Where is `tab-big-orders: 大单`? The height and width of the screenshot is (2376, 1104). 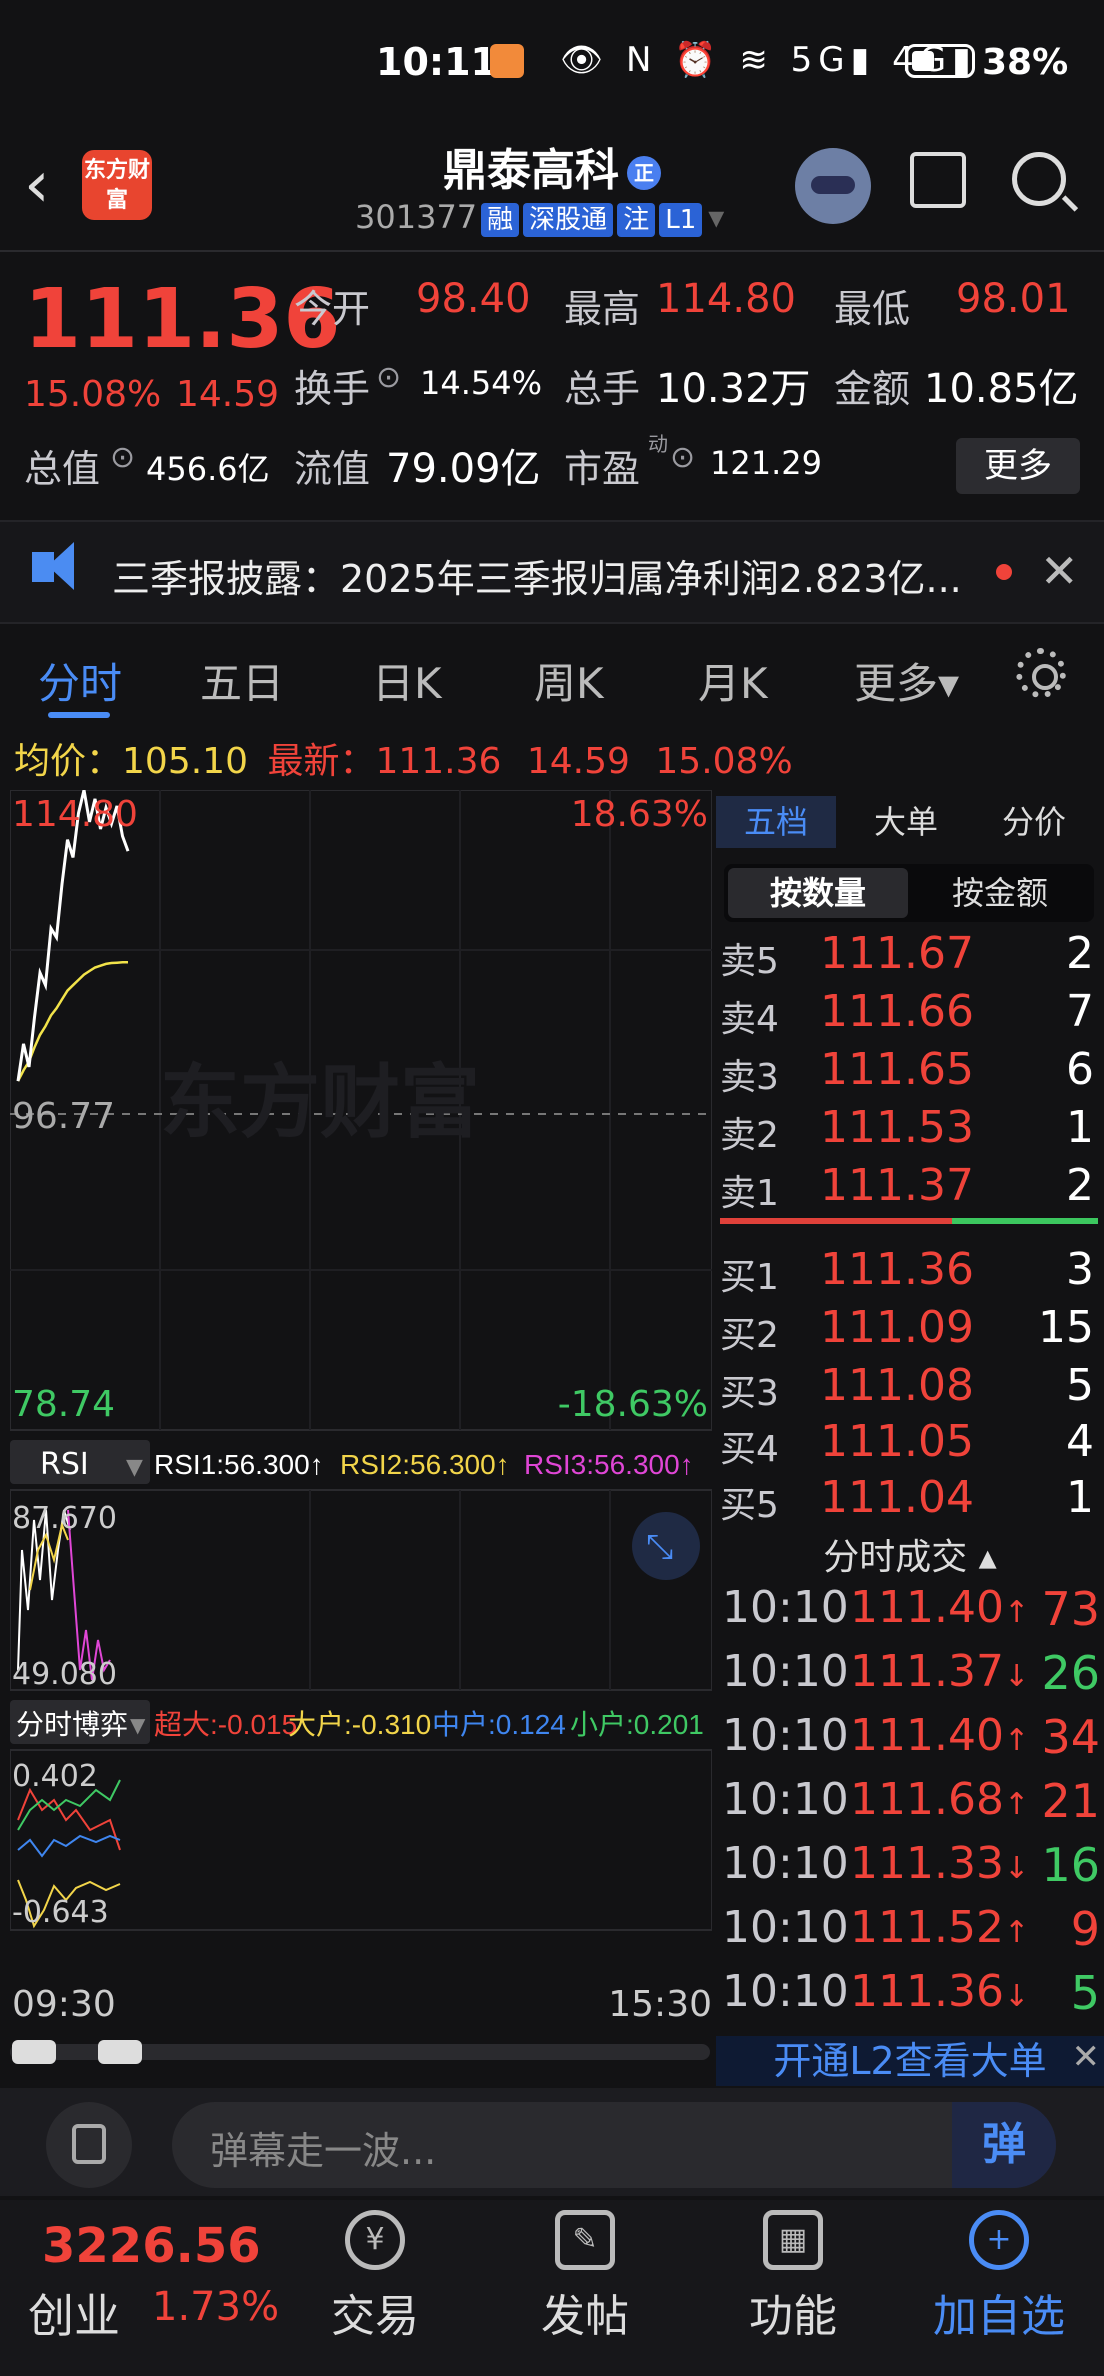
tab-big-orders: 大单 is located at coordinates (906, 822).